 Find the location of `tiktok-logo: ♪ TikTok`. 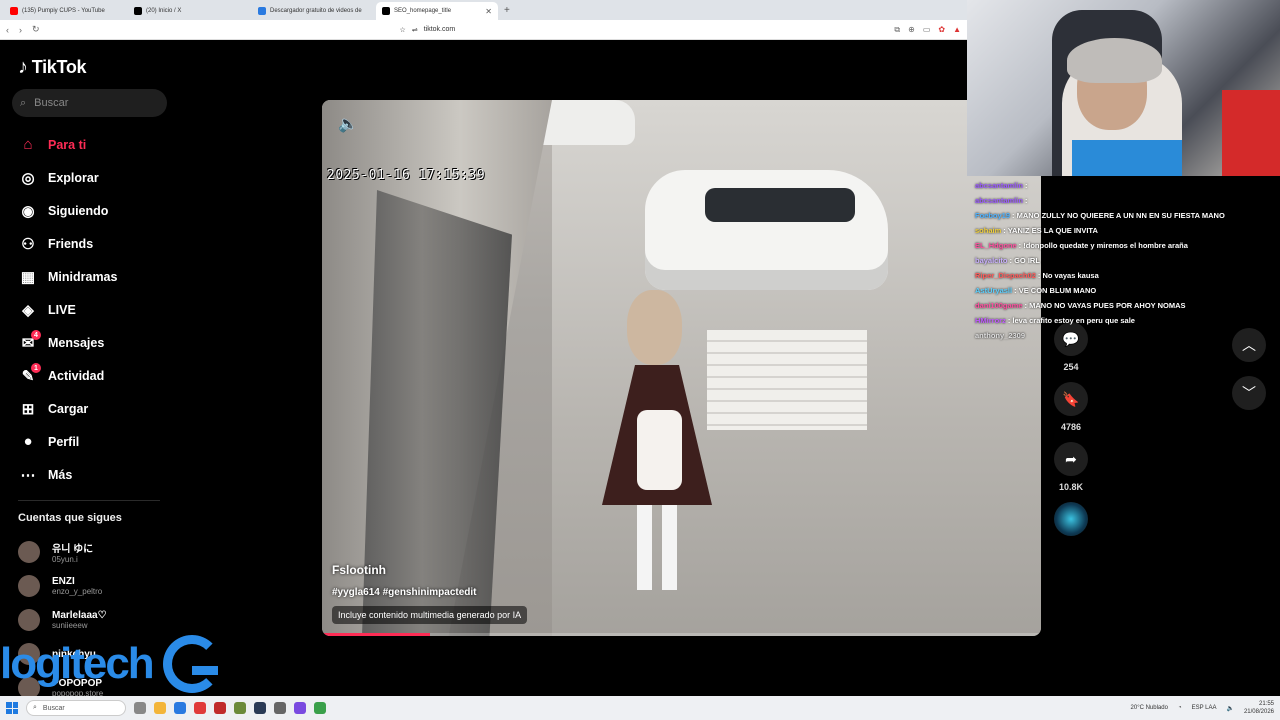

tiktok-logo: ♪ TikTok is located at coordinates (52, 67).